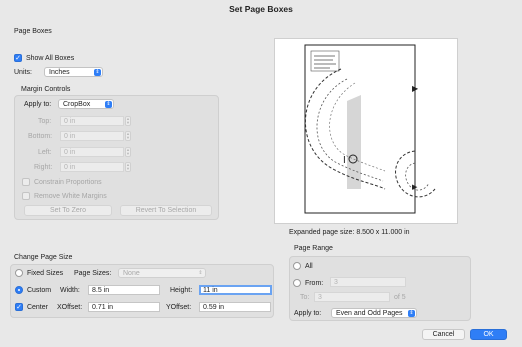 Image resolution: width=522 pixels, height=347 pixels. What do you see at coordinates (40, 136) in the screenshot?
I see `bottom-label: Bottom:` at bounding box center [40, 136].